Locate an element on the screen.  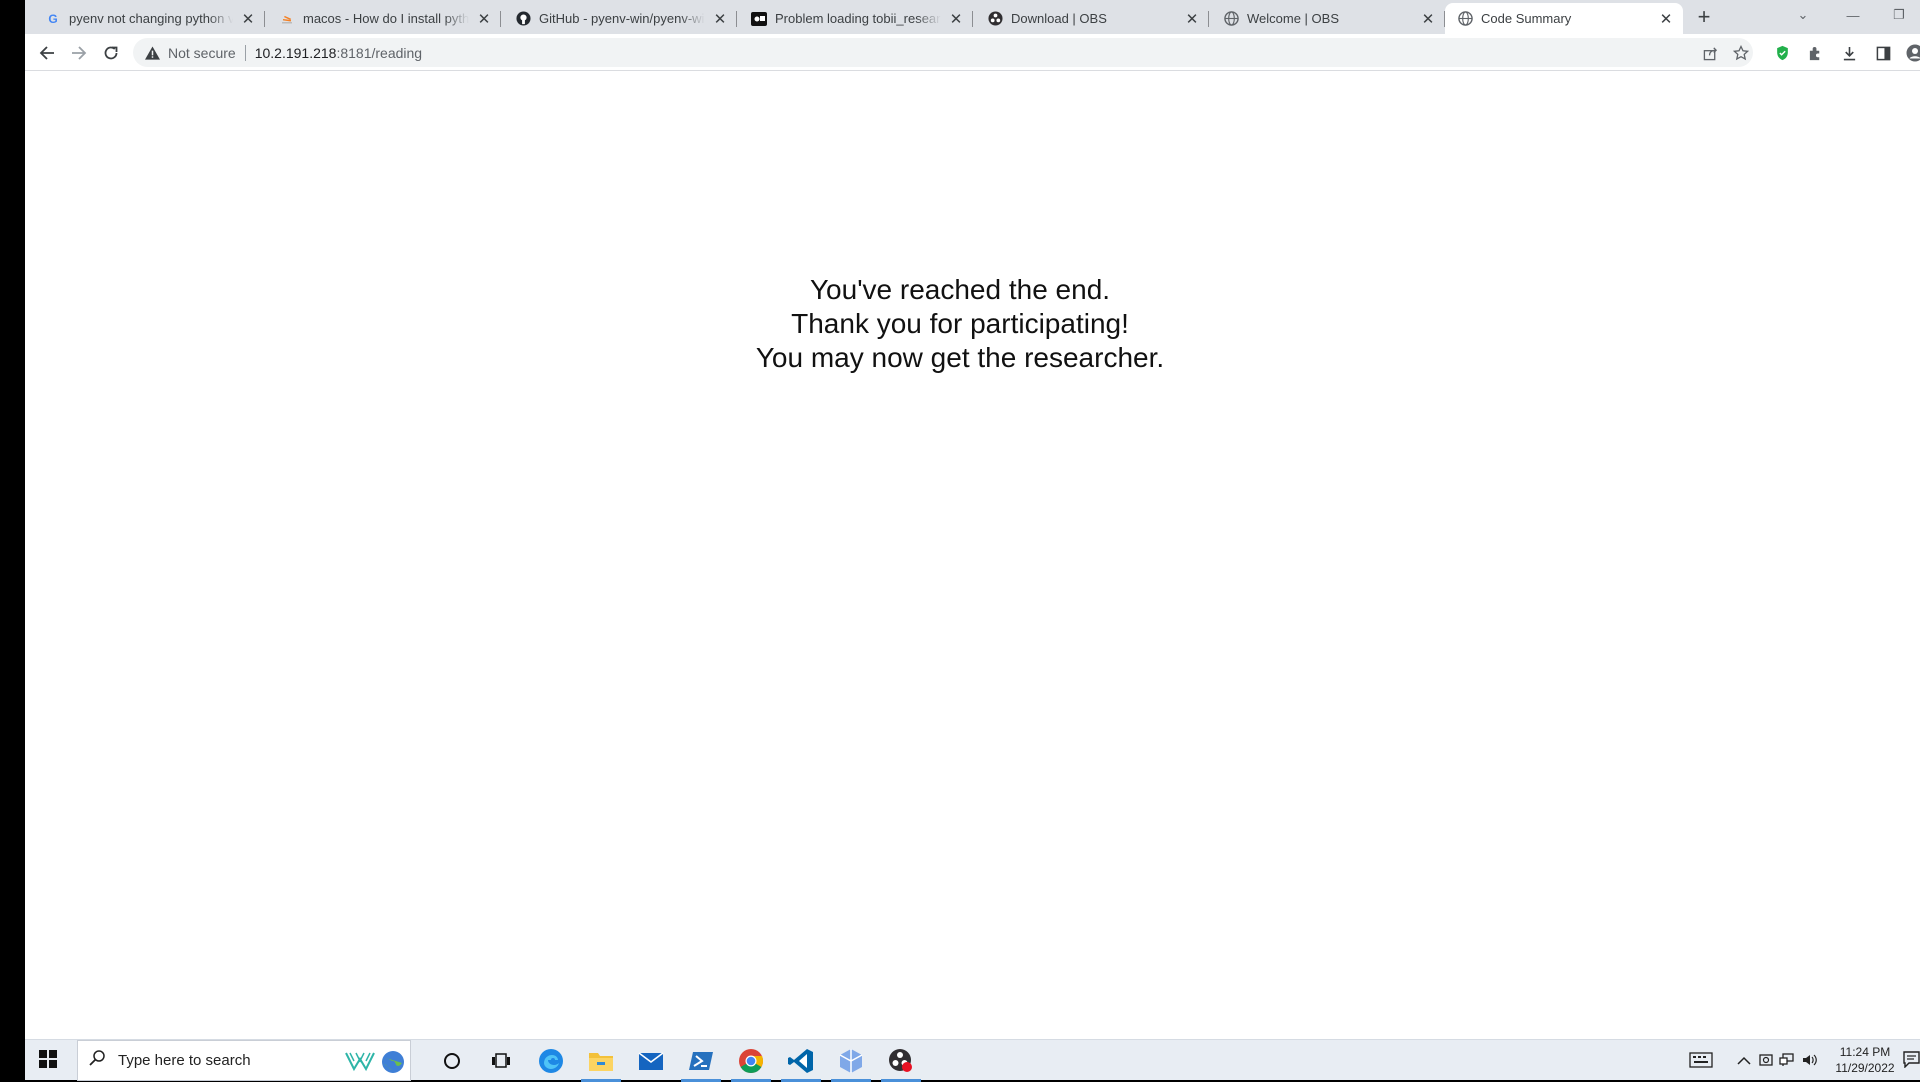
forward-button is located at coordinates (79, 53).